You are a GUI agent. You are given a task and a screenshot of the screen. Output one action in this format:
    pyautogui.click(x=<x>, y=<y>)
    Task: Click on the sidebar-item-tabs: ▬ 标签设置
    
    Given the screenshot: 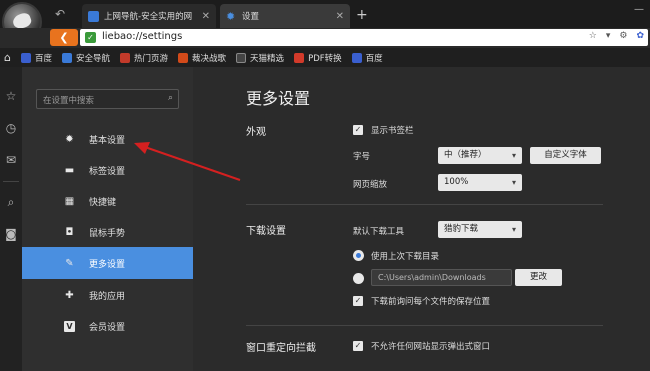 What is the action you would take?
    pyautogui.click(x=107, y=170)
    